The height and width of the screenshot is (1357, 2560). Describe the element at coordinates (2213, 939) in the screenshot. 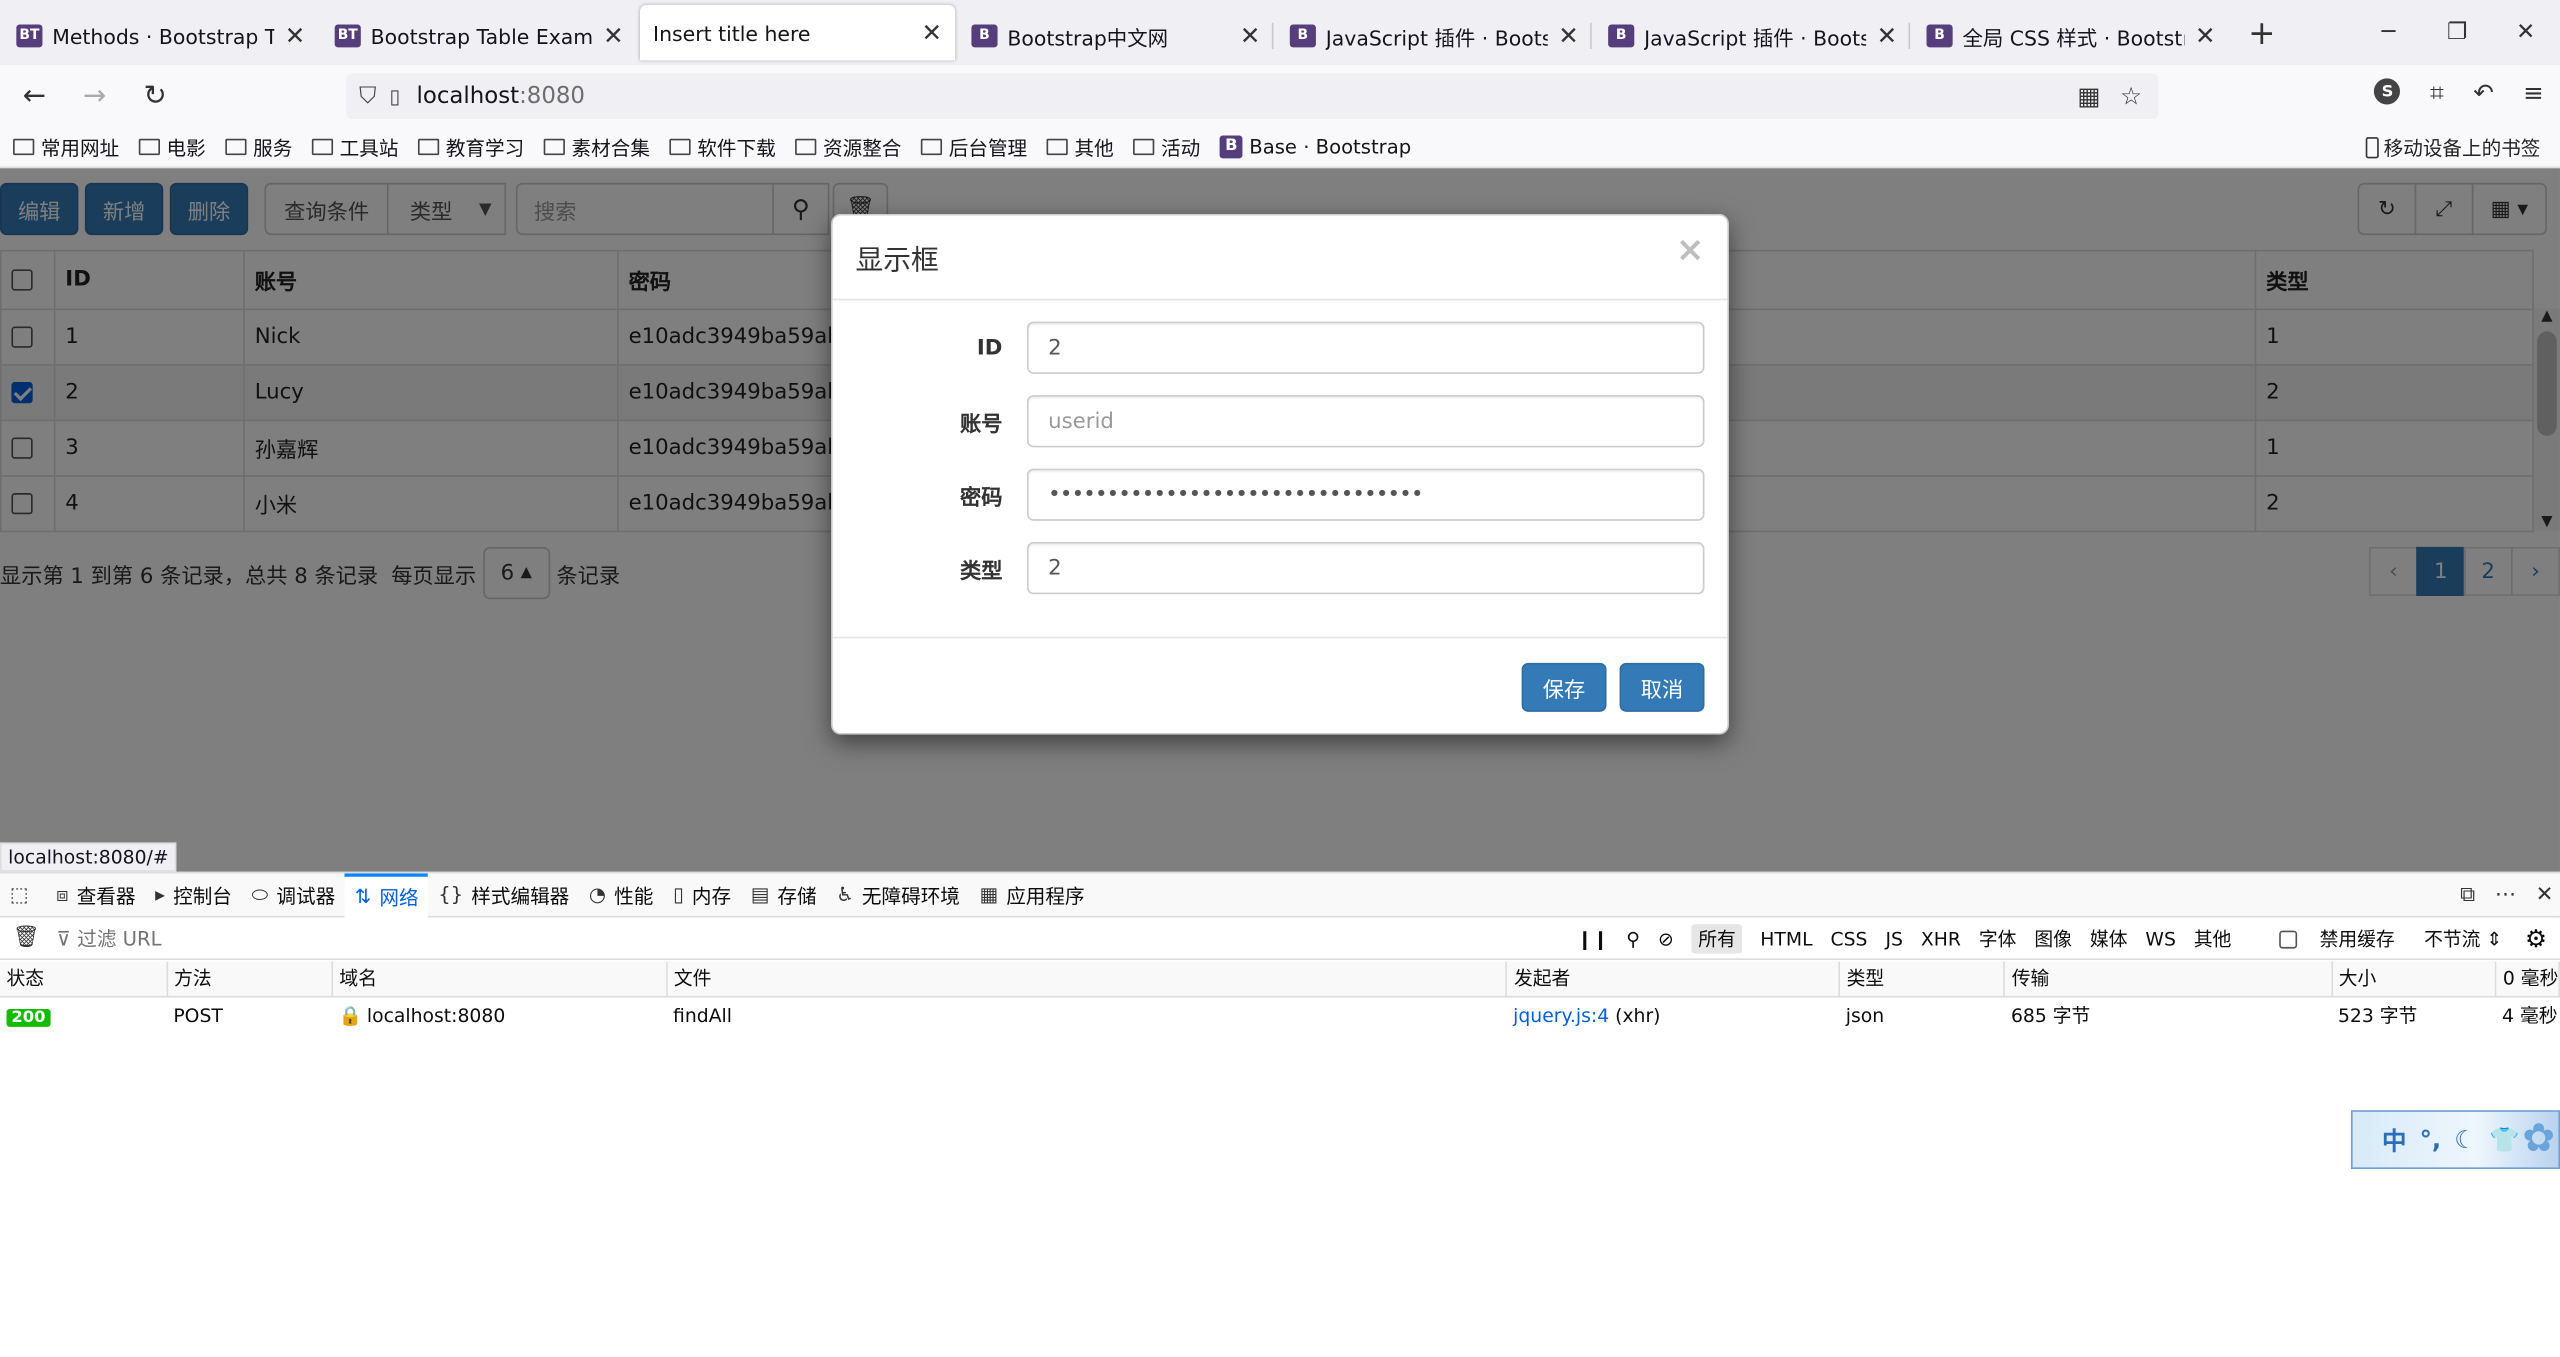

I see `filter-other: 其他` at that location.